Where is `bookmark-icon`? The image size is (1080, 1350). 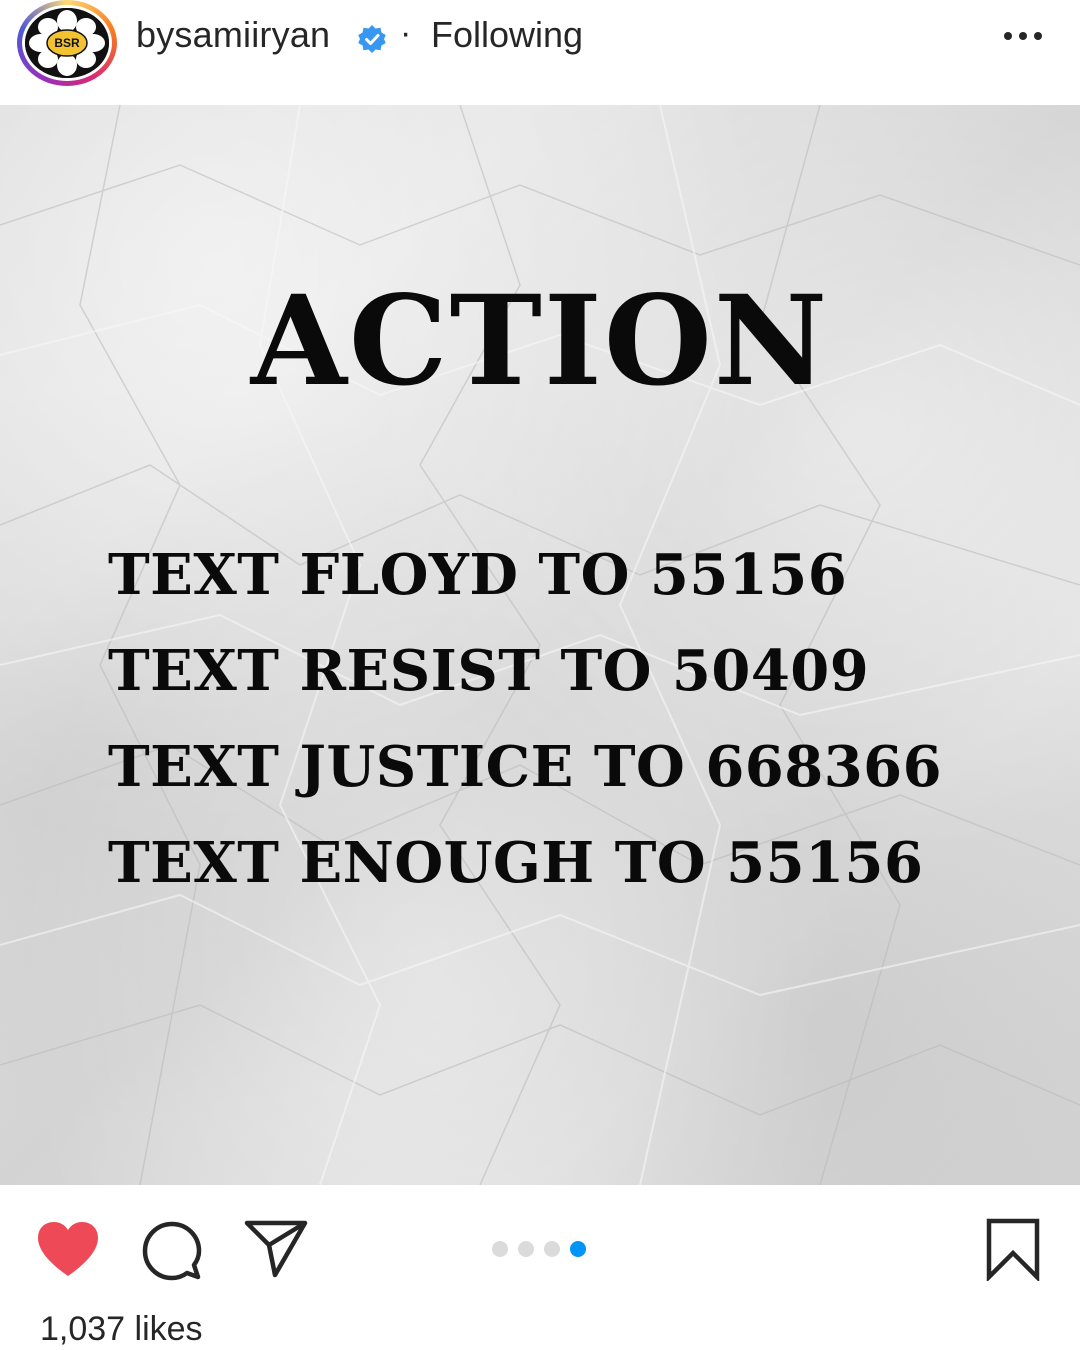
bookmark-icon is located at coordinates (1013, 1249).